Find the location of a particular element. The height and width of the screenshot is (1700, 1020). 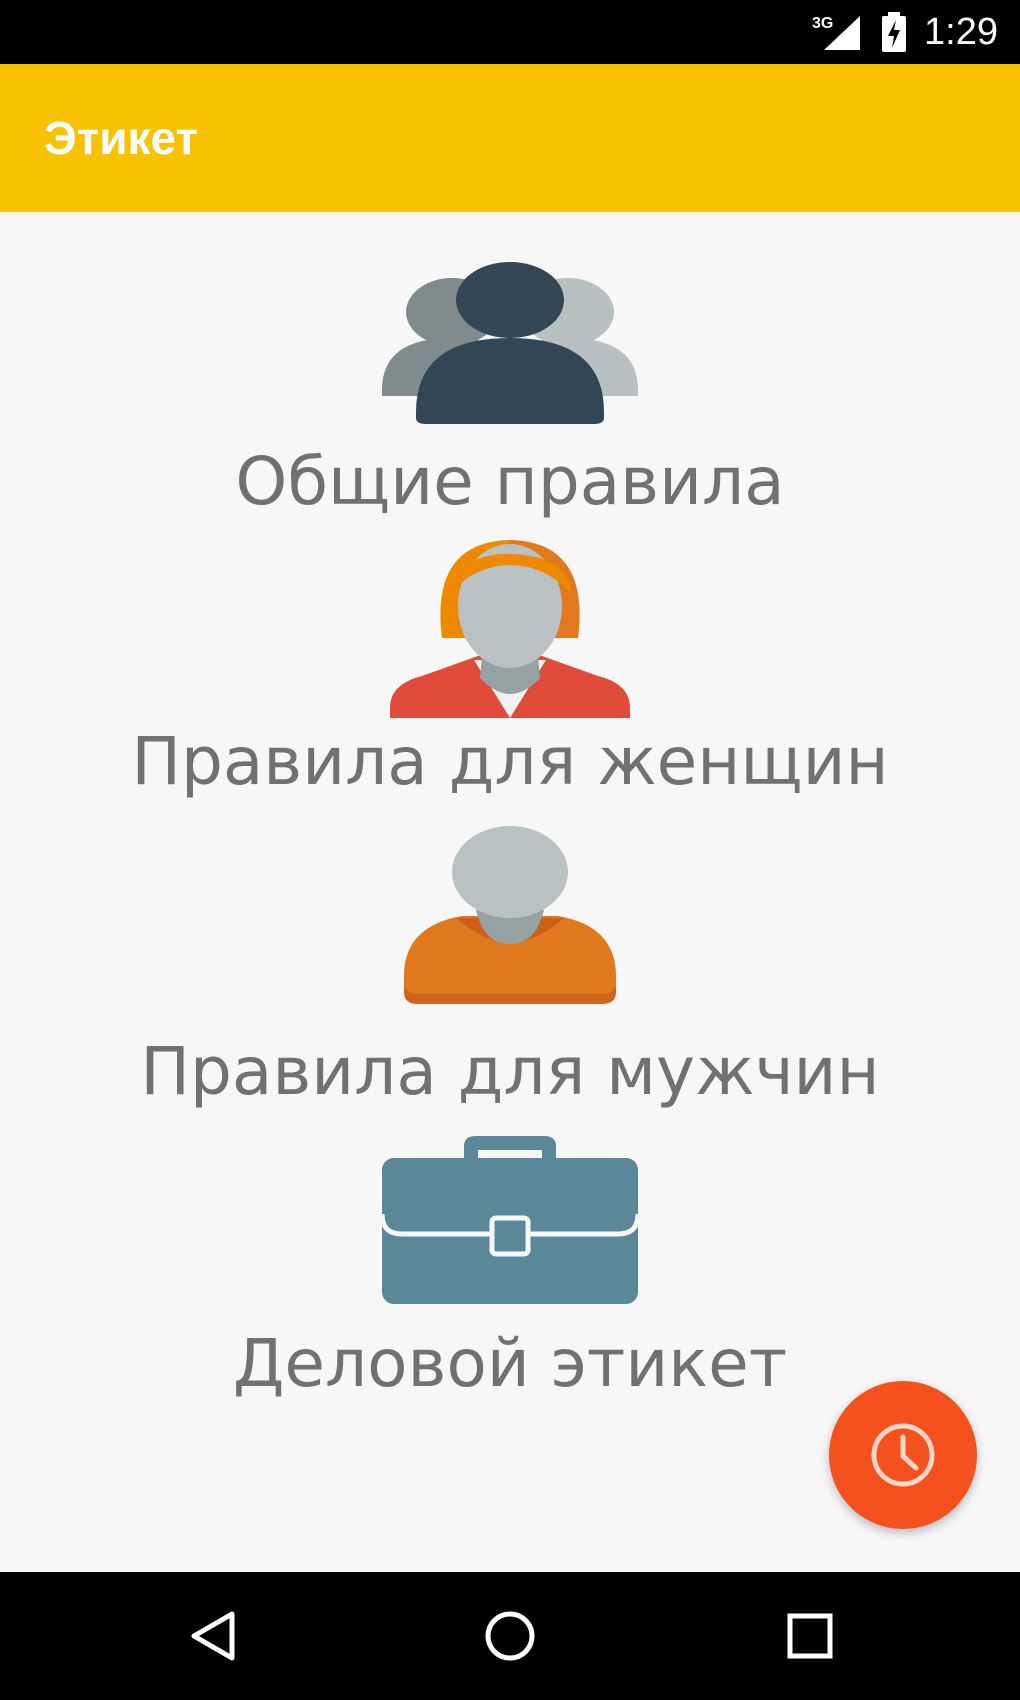

recents-icon is located at coordinates (810, 1636).